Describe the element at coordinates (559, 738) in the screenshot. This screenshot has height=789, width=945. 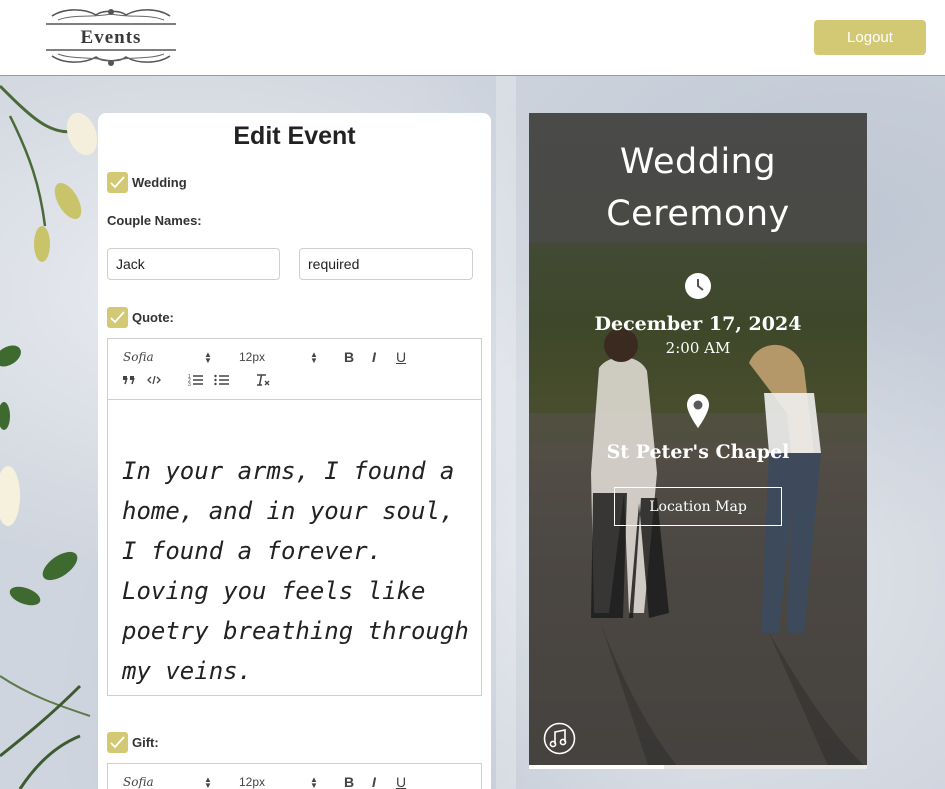
I see `music-note-icon` at that location.